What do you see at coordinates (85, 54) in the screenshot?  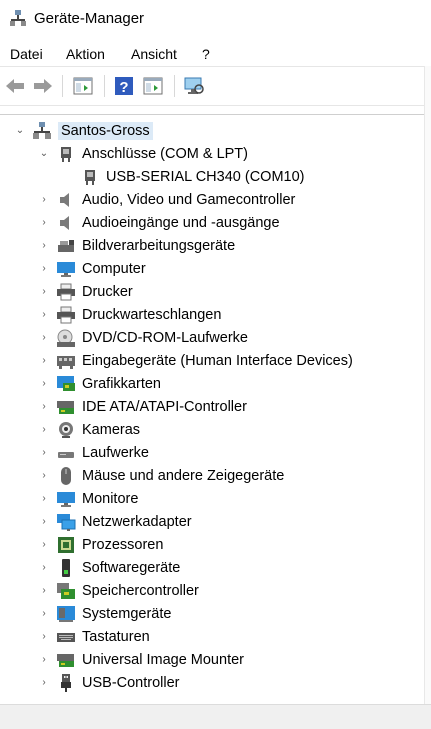 I see `menu-aktion: Aktion` at bounding box center [85, 54].